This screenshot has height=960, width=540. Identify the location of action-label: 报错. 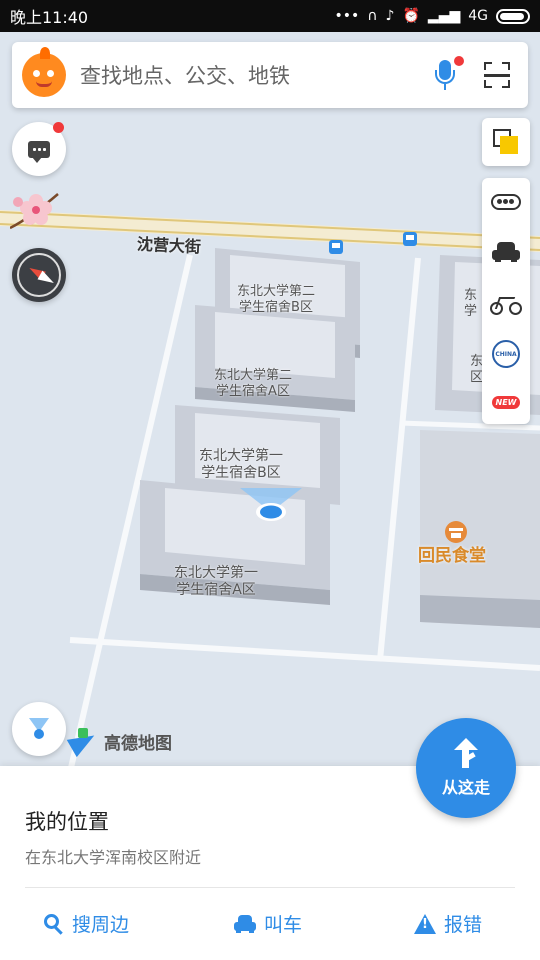
(463, 925).